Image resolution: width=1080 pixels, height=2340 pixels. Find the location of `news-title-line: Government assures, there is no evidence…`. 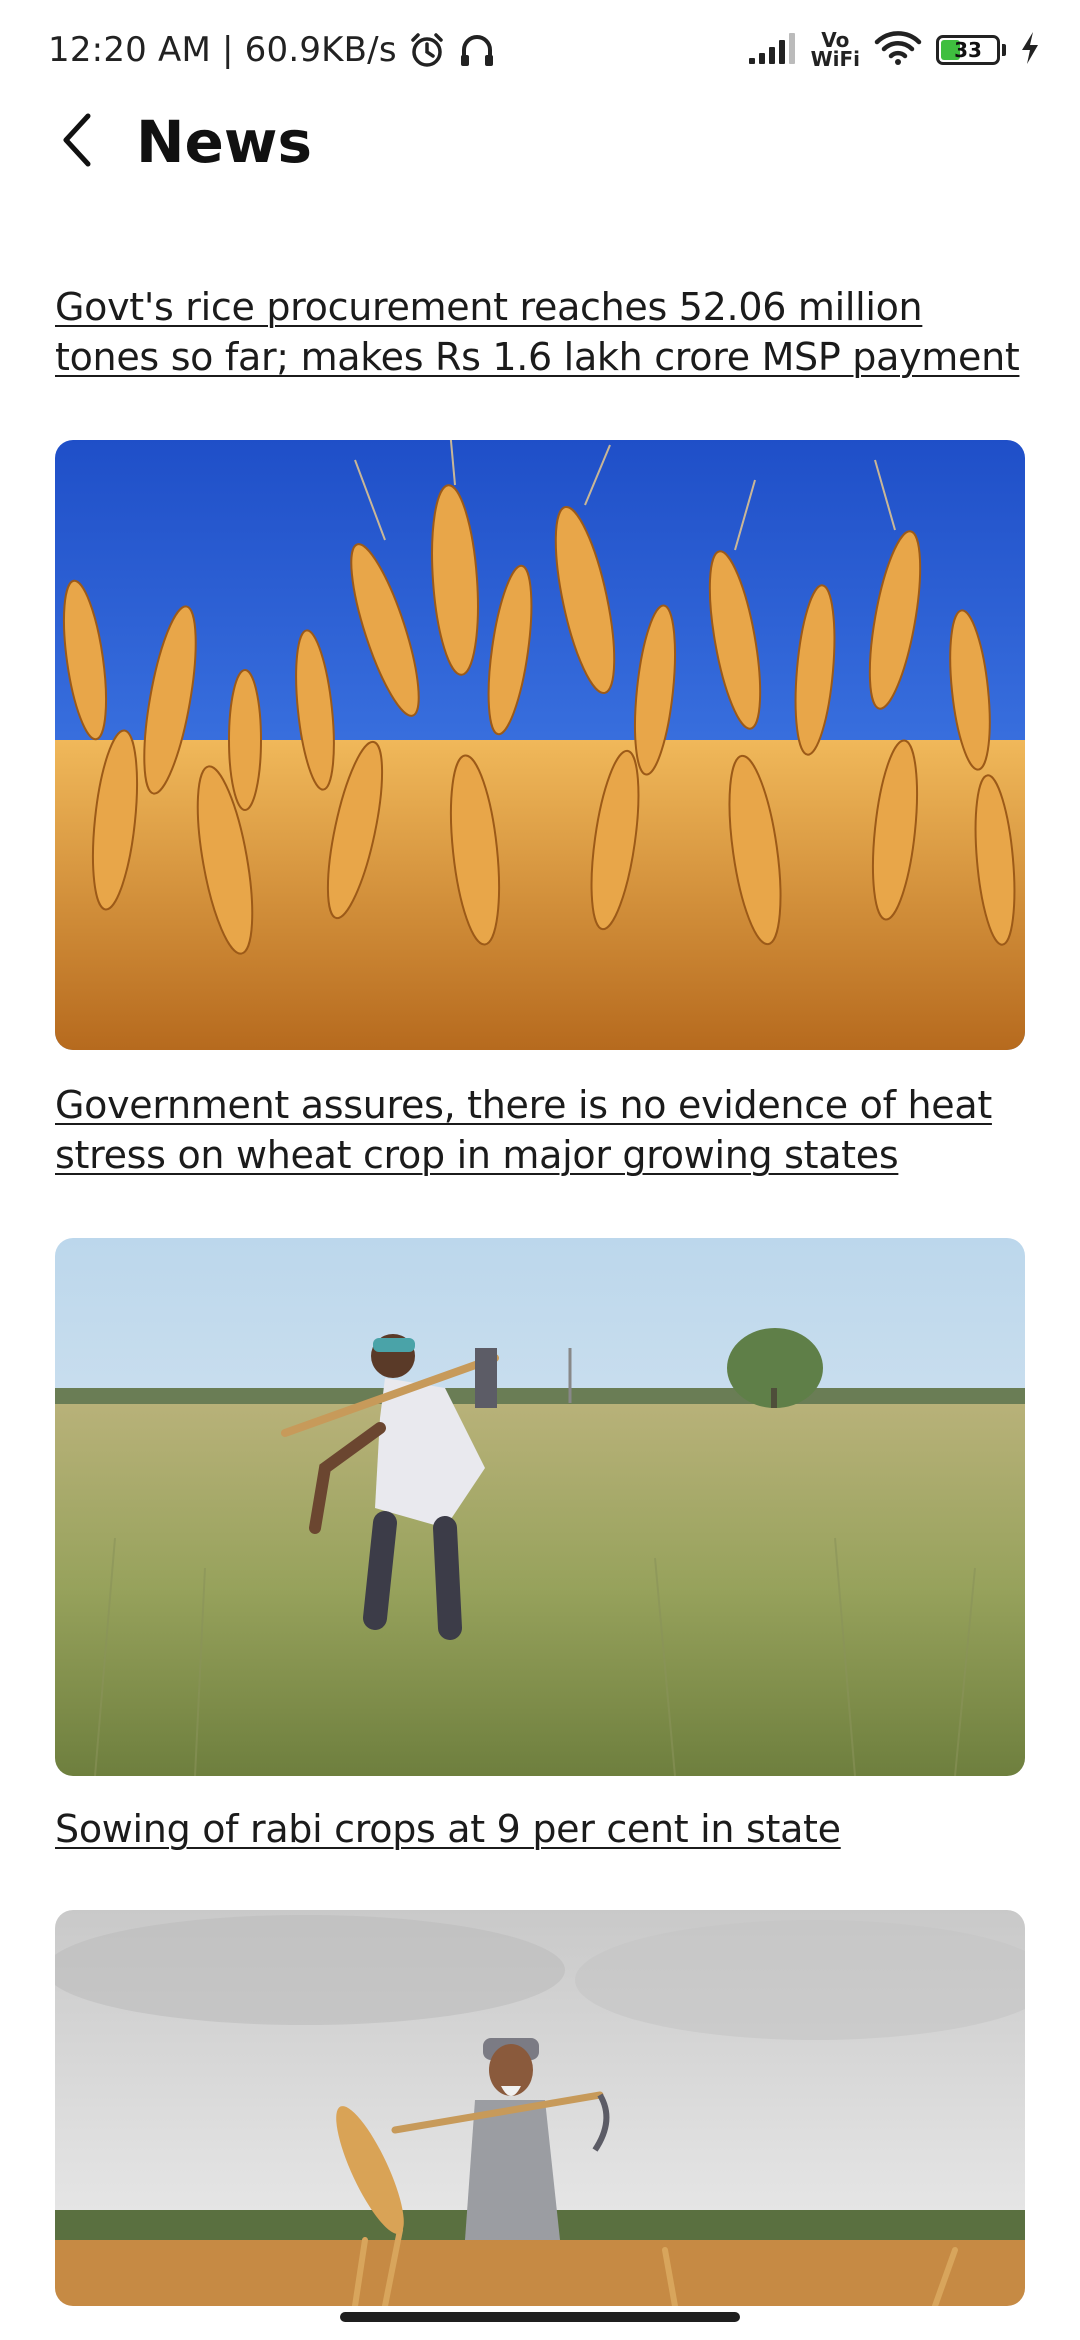

news-title-line: Government assures, there is no evidence… is located at coordinates (523, 1105).